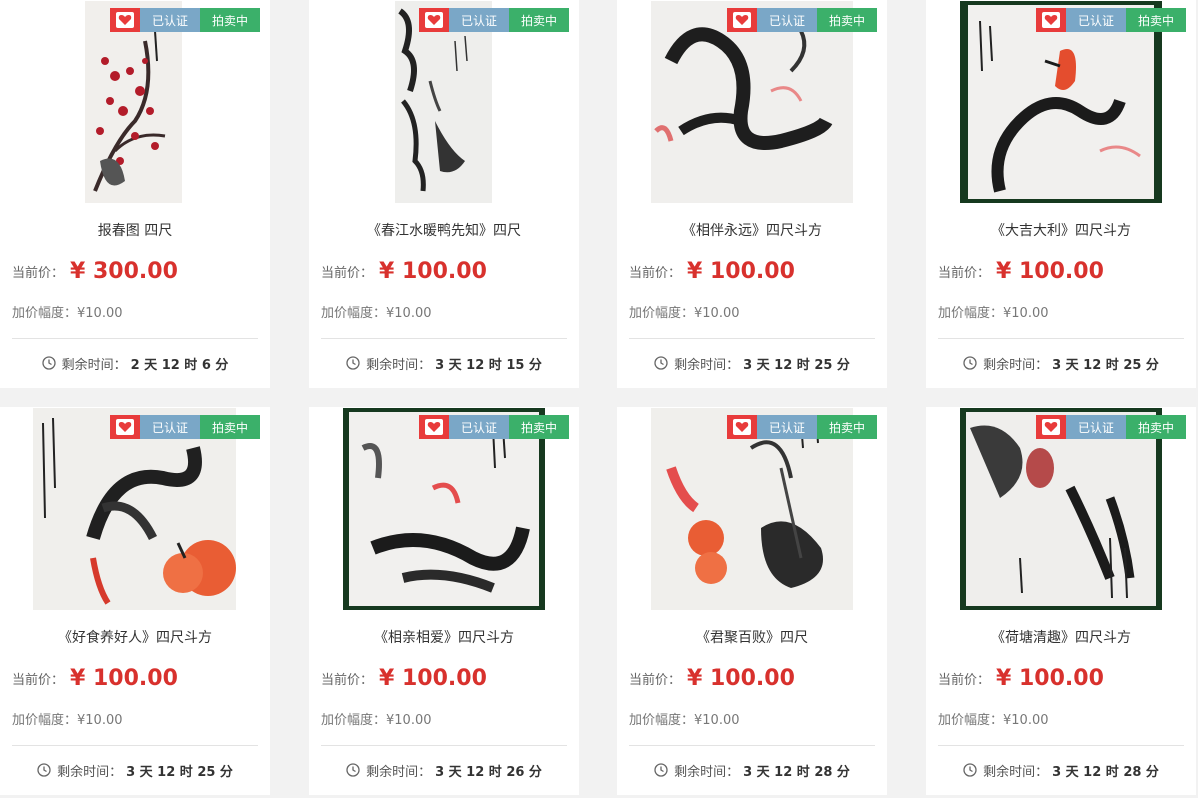  Describe the element at coordinates (179, 365) in the screenshot. I see `time-left-value: 2 天 12 时 6 分` at that location.